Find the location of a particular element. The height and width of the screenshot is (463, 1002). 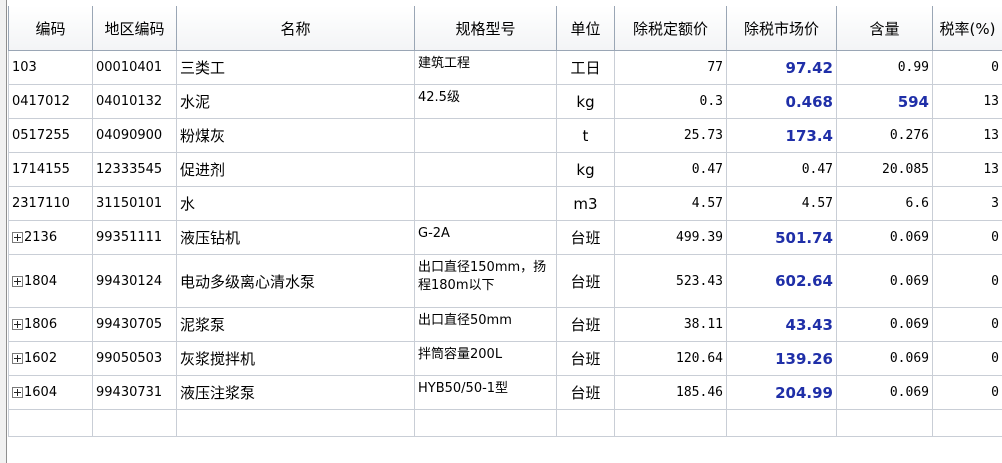

cell-code: 1804 is located at coordinates (50, 281).